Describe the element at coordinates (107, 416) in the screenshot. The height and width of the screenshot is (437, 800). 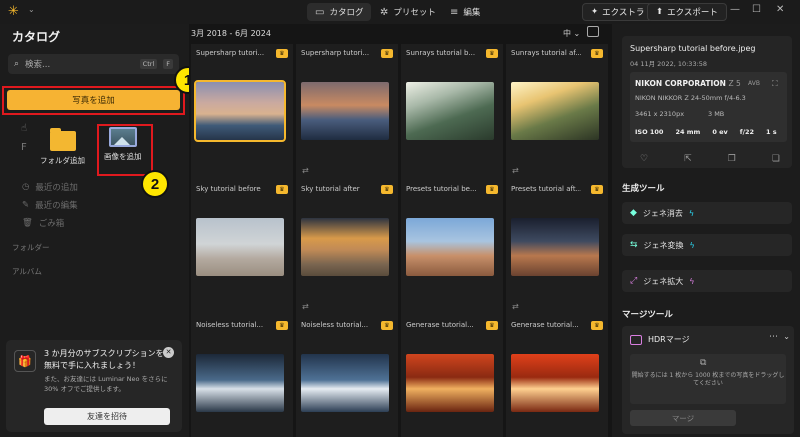
I see `invite-friend-button: 友達を招待` at that location.